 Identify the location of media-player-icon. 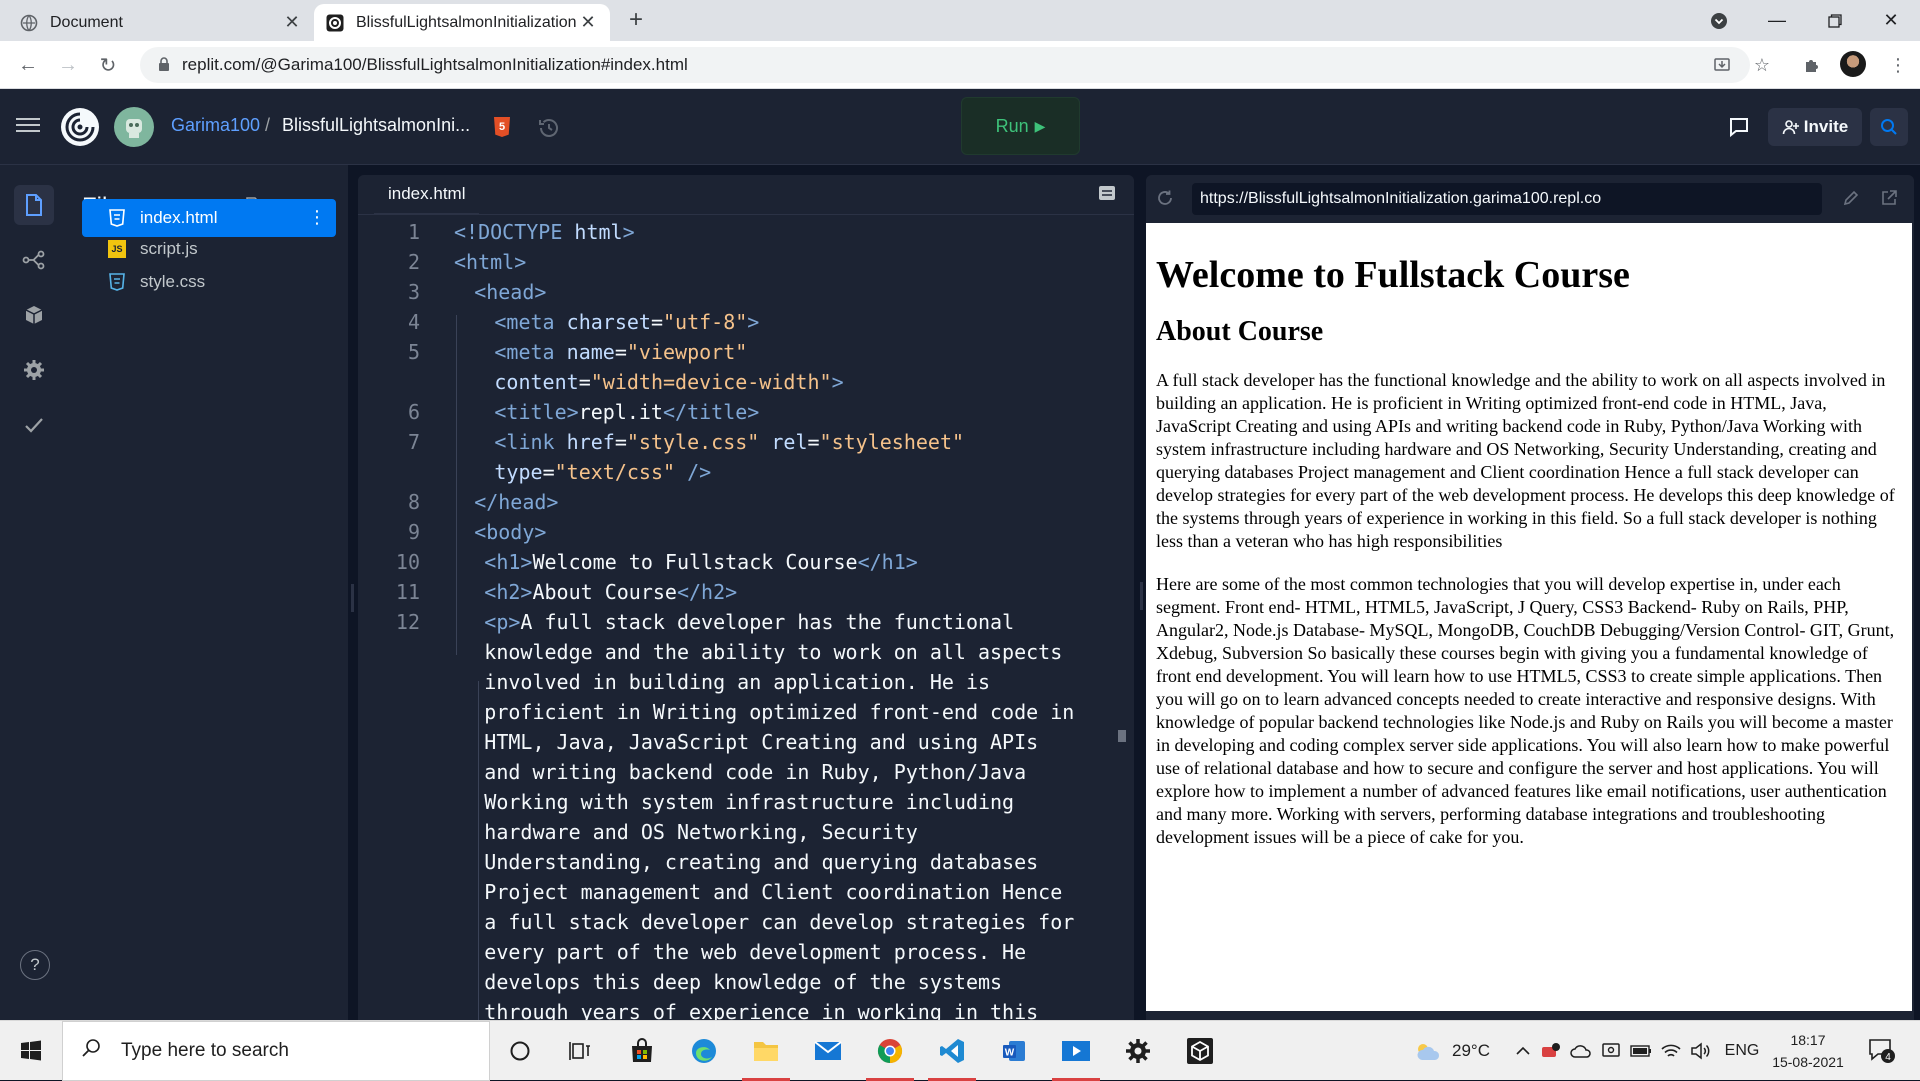
(1076, 1051).